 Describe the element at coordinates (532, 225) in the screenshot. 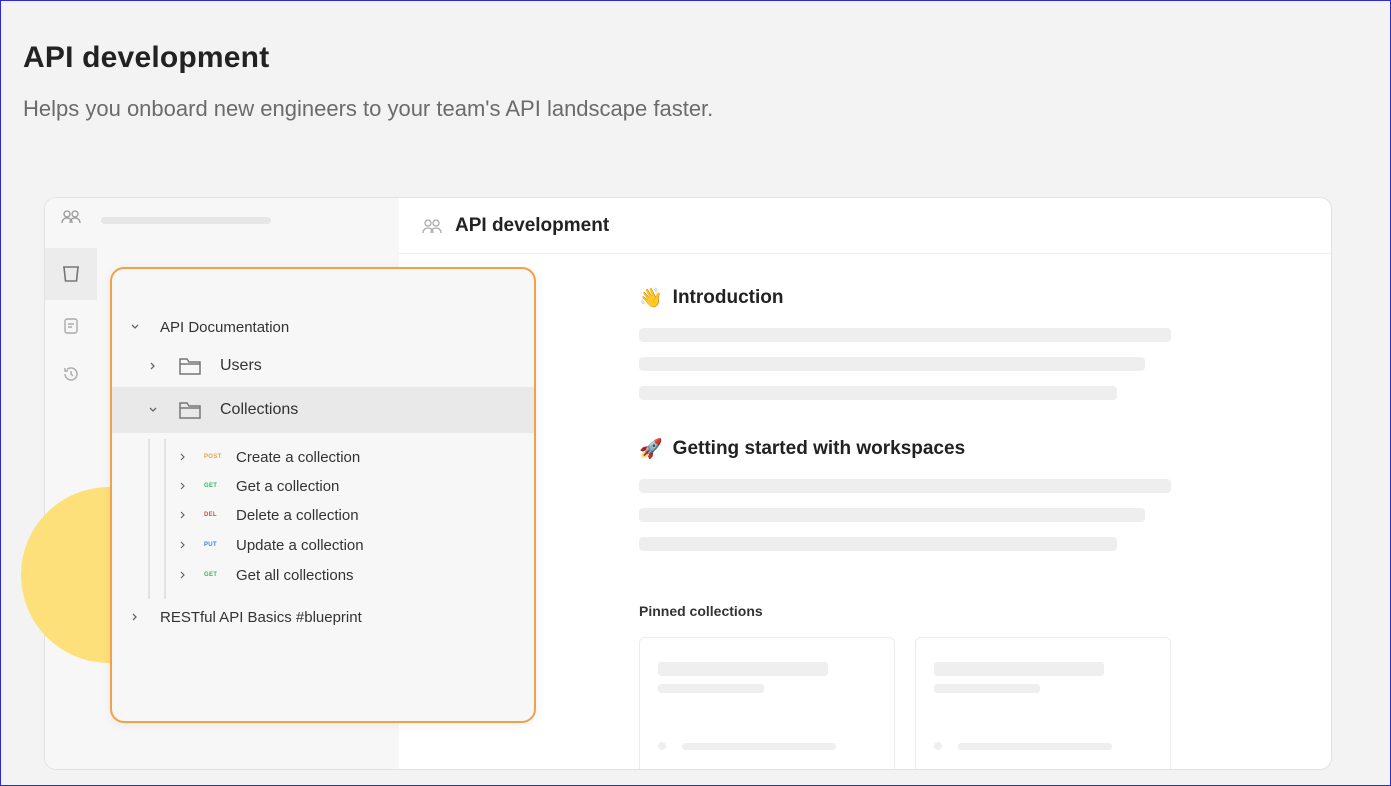

I see `workspace-title: API development` at that location.